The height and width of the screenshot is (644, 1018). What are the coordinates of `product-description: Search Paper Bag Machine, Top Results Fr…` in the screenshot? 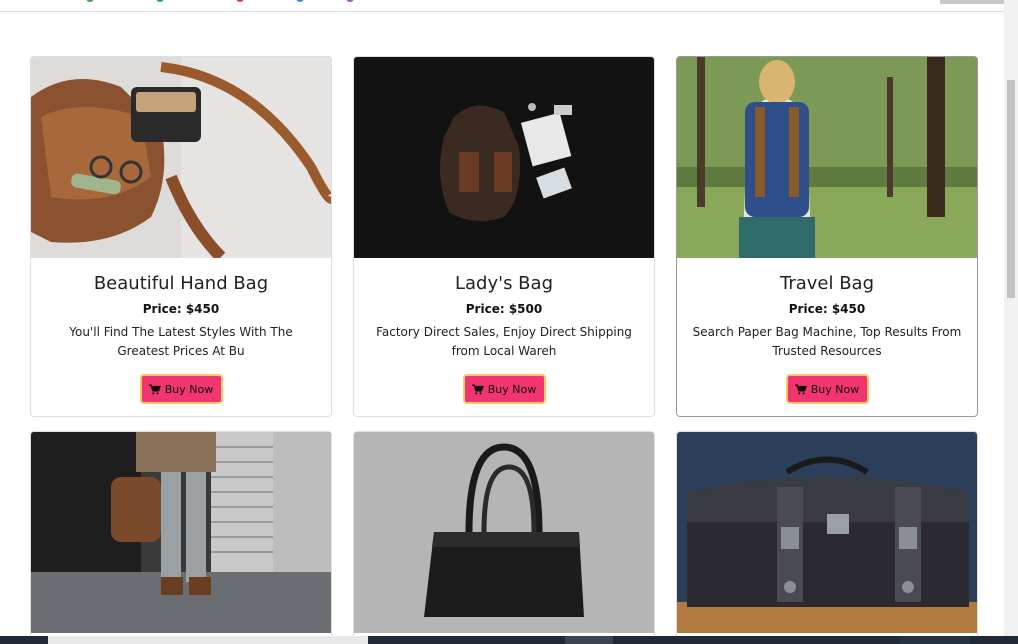 It's located at (827, 341).